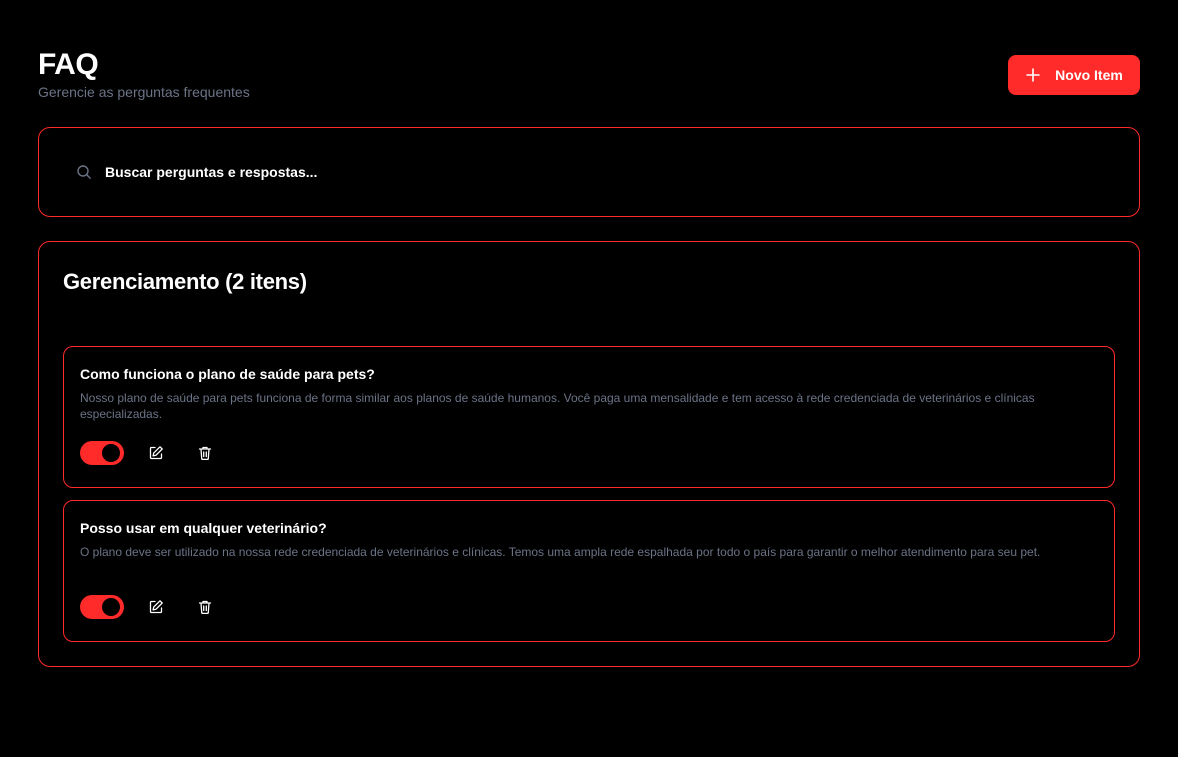 This screenshot has height=757, width=1178. I want to click on search-icon, so click(84, 172).